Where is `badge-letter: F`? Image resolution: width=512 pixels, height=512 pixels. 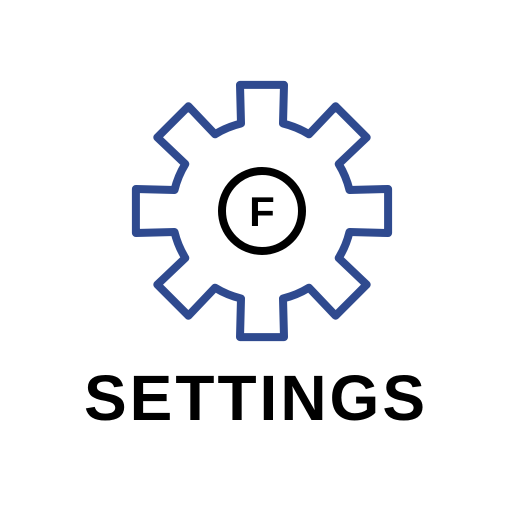 badge-letter: F is located at coordinates (262, 211).